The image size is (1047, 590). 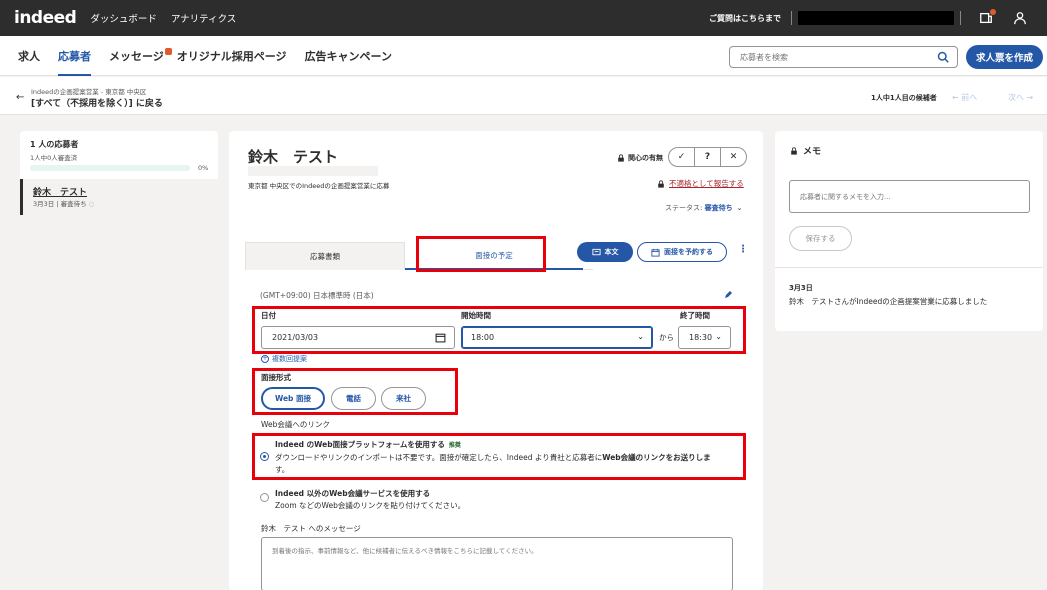 I want to click on activity-date: 3月3日, so click(x=801, y=288).